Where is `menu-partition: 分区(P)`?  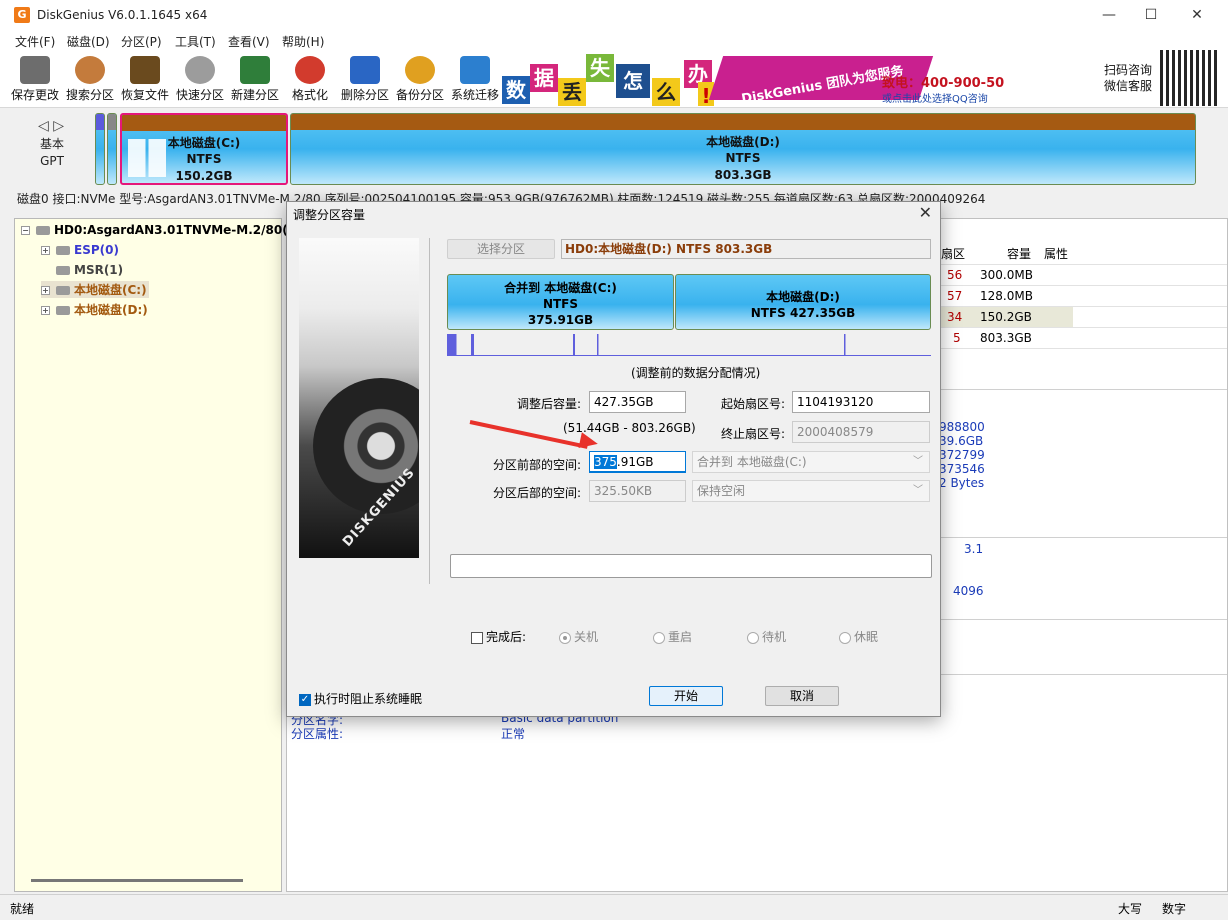 menu-partition: 分区(P) is located at coordinates (141, 41).